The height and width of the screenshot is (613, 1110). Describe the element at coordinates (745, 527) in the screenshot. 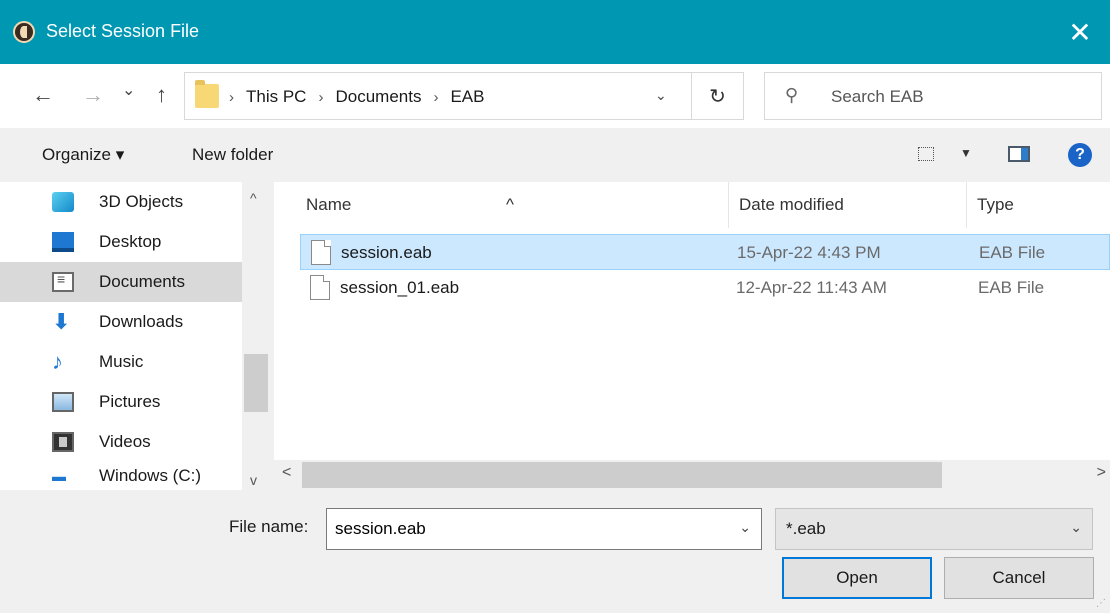

I see `file-name-dropdown-chevron-icon: ⌄` at that location.